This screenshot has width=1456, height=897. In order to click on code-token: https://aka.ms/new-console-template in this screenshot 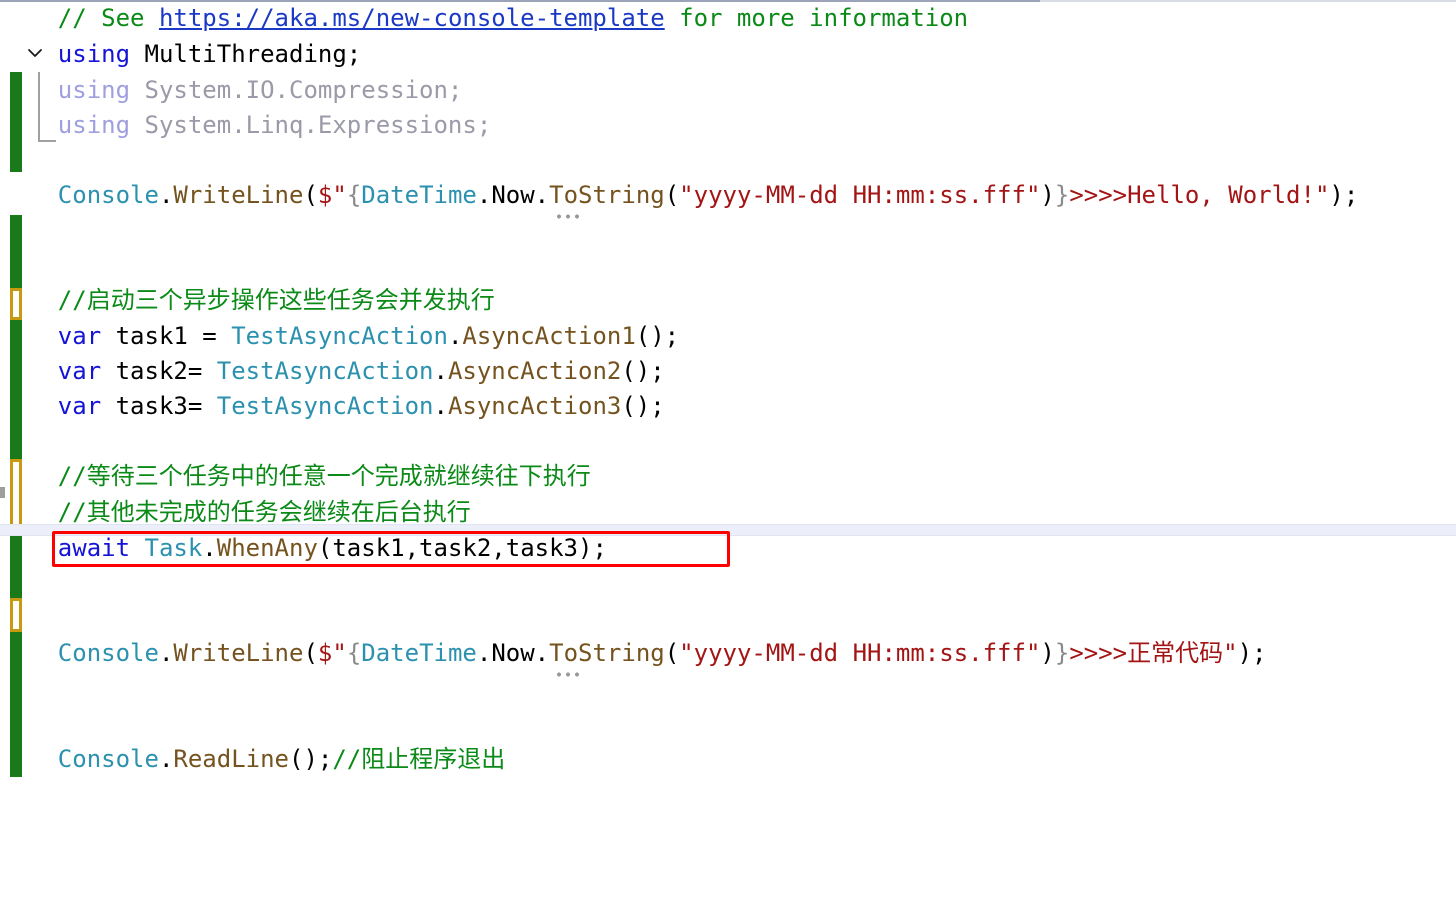, I will do `click(411, 18)`.